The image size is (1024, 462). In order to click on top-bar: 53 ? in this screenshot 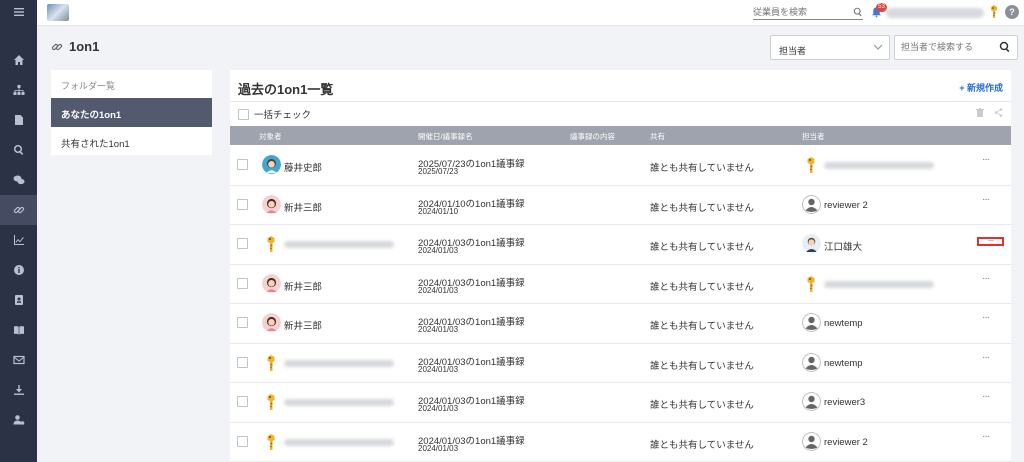, I will do `click(530, 13)`.